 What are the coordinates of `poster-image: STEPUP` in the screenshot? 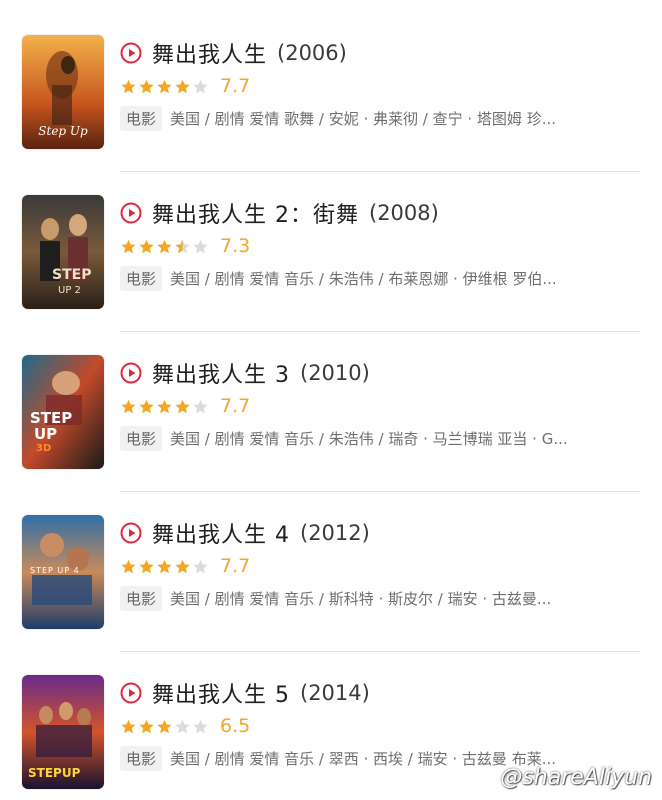 It's located at (63, 732).